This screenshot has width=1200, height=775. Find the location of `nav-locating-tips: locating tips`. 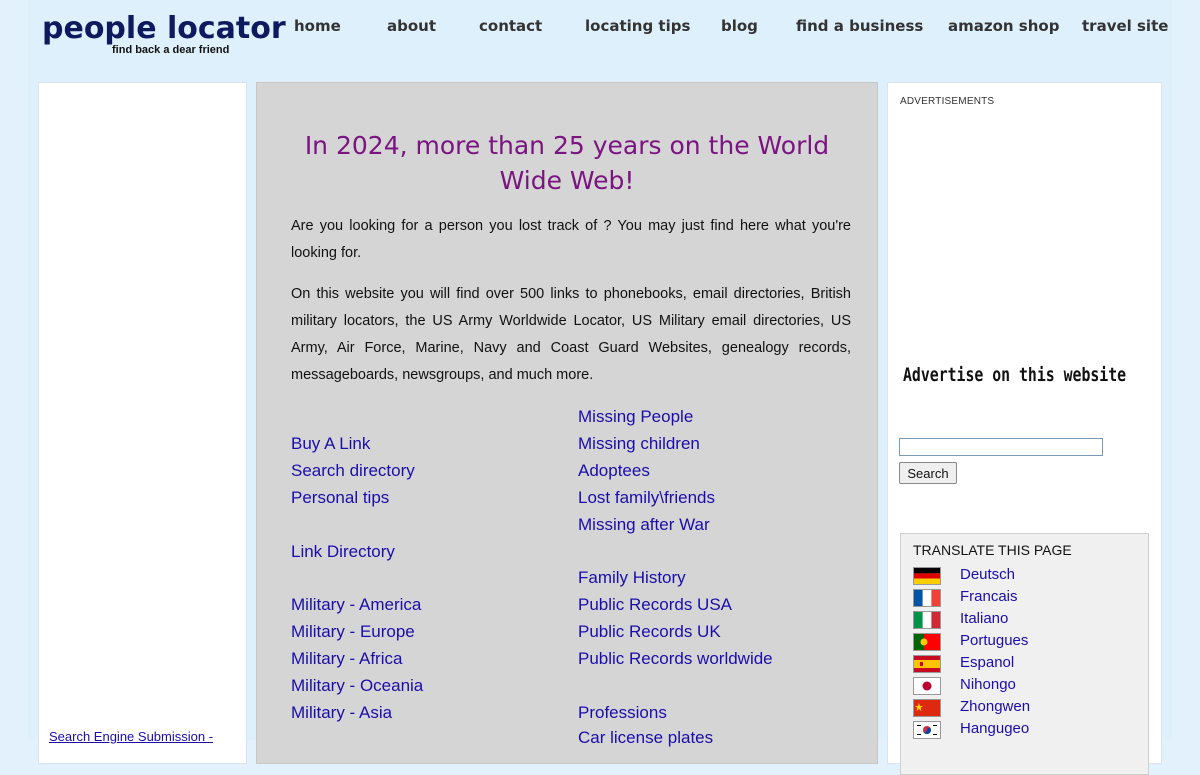

nav-locating-tips: locating tips is located at coordinates (637, 26).